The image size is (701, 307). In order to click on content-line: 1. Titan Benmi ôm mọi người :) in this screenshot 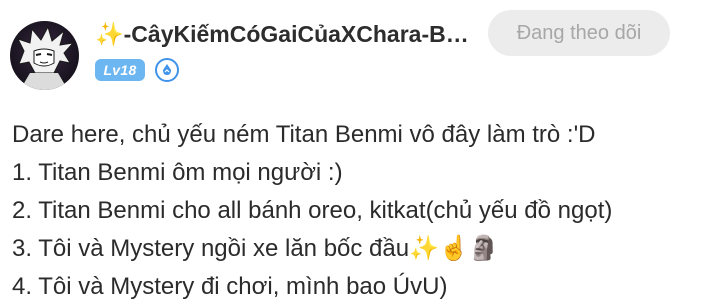, I will do `click(177, 172)`.